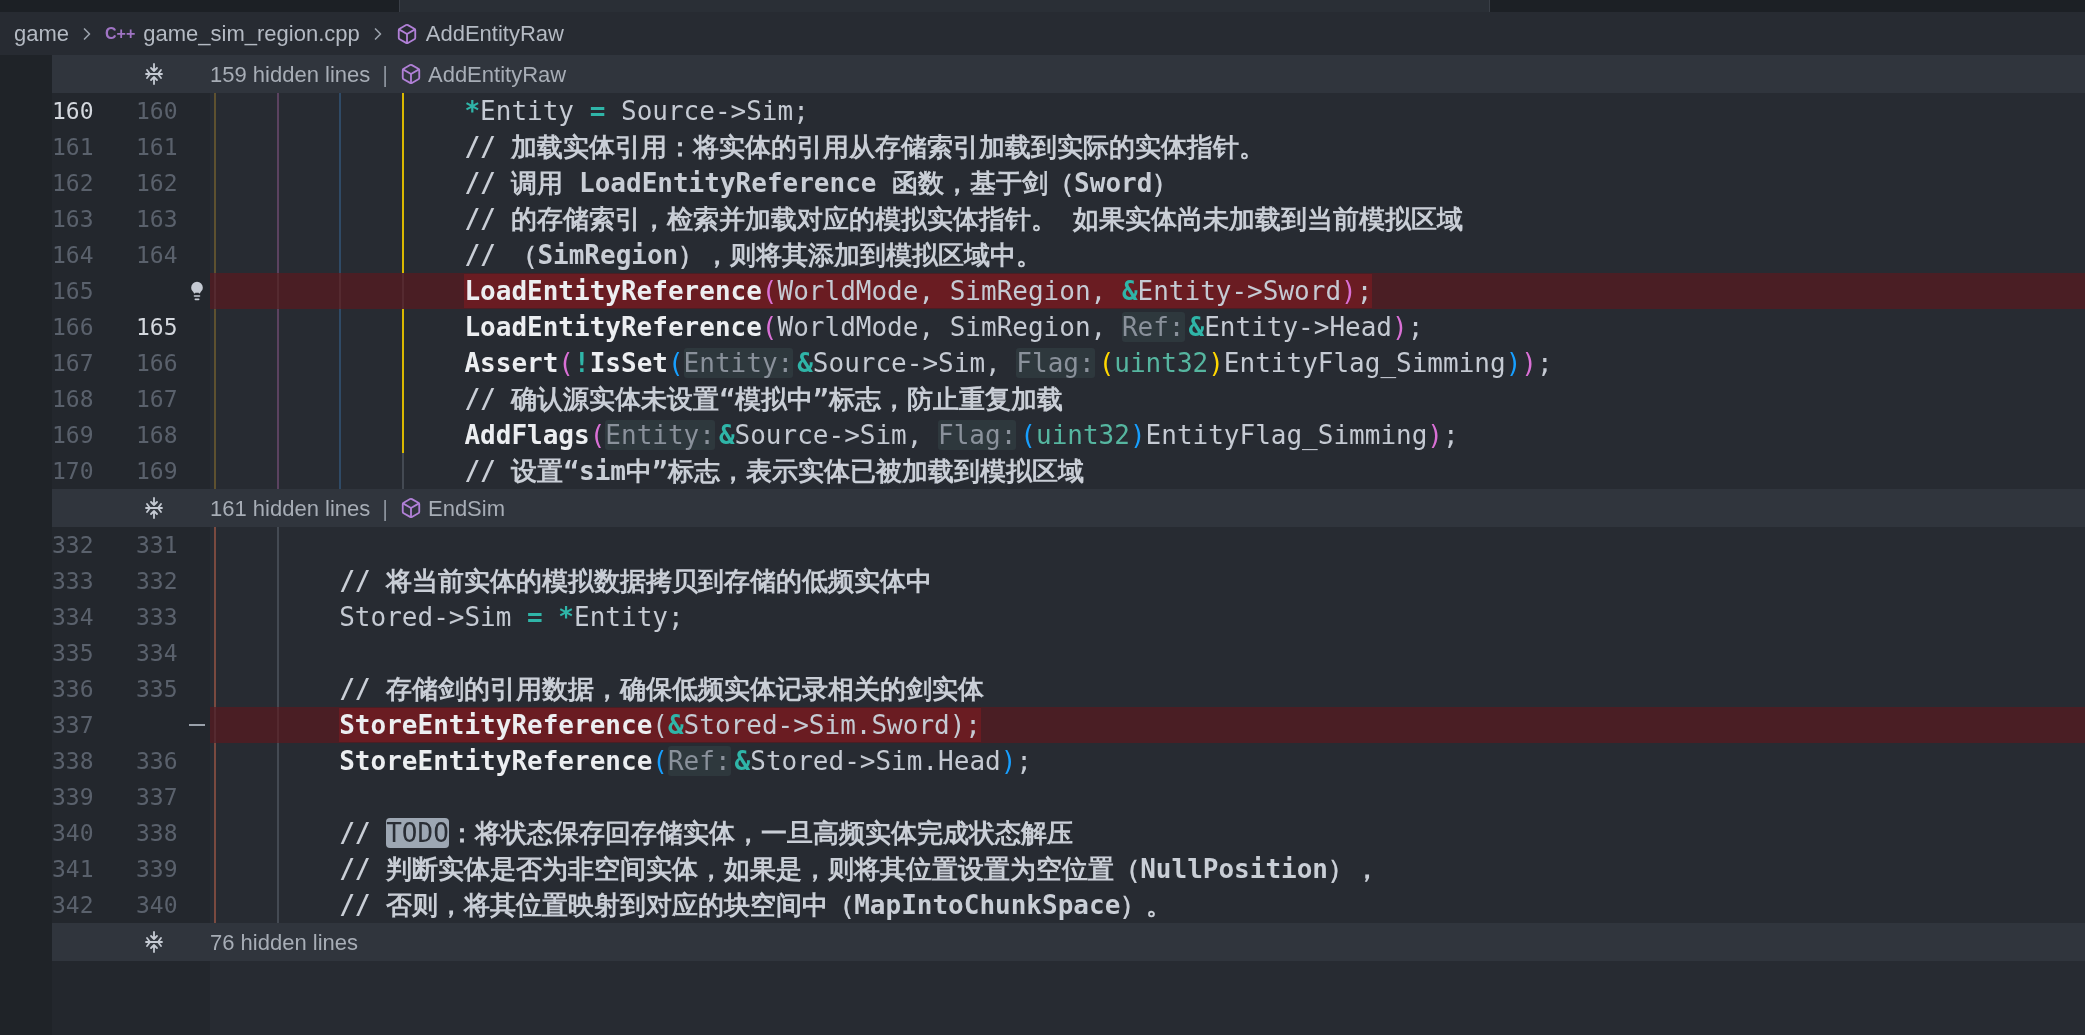 The image size is (2085, 1035). I want to click on hidden-lines-label: 76 hidden lines, so click(284, 942).